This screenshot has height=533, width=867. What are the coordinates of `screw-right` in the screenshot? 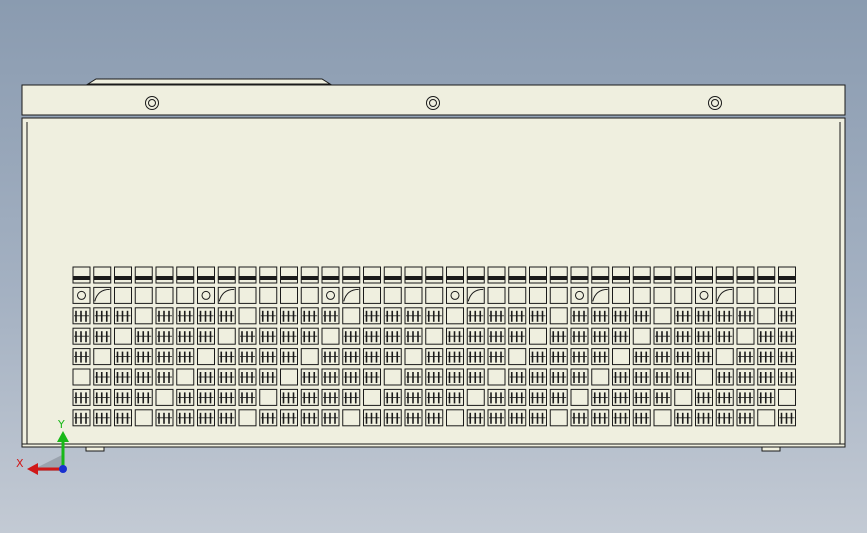 It's located at (715, 103).